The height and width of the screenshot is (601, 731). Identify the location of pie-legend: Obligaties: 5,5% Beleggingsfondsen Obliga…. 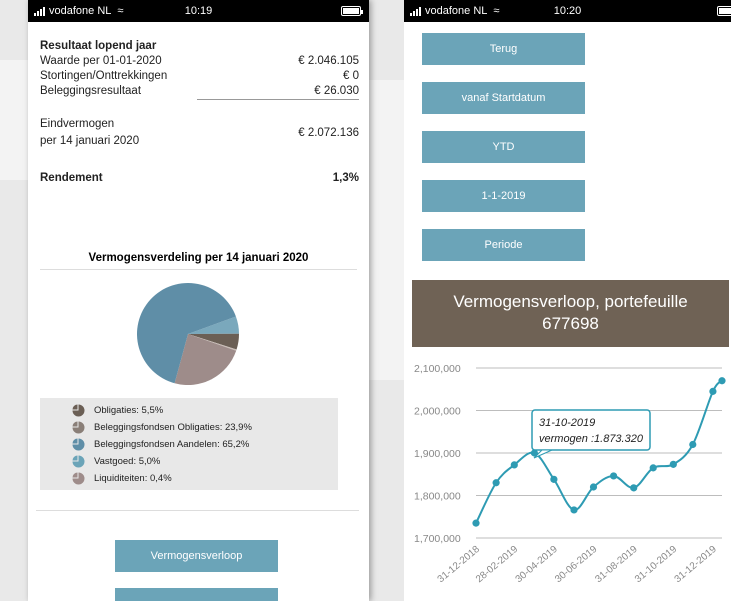
(189, 444).